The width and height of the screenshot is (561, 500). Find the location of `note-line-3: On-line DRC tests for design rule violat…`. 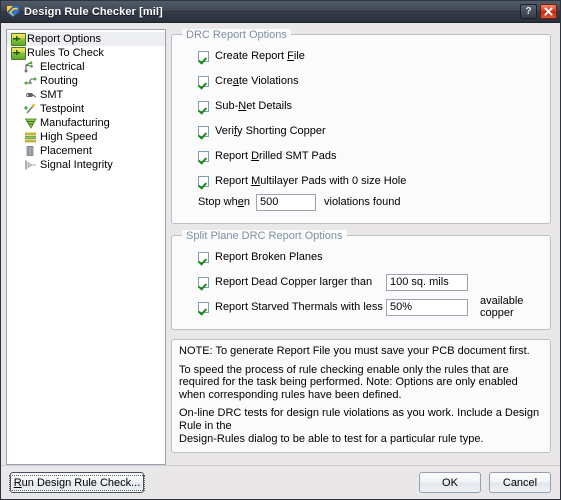

note-line-3: On-line DRC tests for design rule violat… is located at coordinates (359, 419).